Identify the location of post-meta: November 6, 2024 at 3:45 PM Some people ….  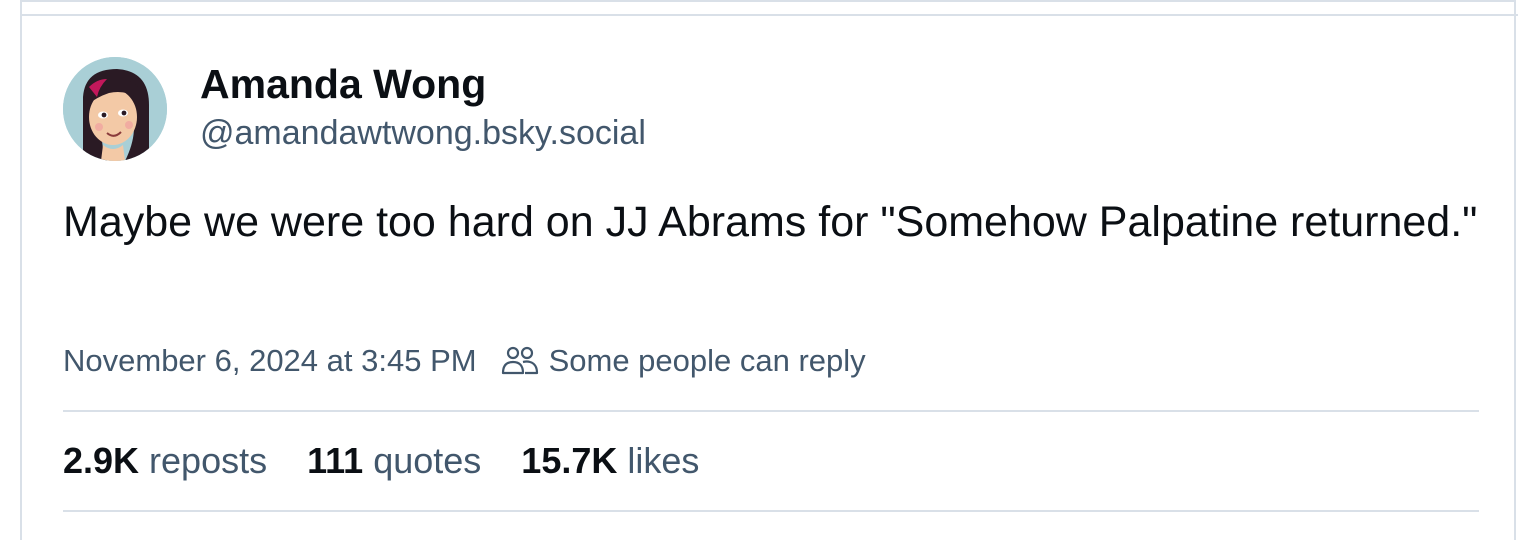
(464, 361).